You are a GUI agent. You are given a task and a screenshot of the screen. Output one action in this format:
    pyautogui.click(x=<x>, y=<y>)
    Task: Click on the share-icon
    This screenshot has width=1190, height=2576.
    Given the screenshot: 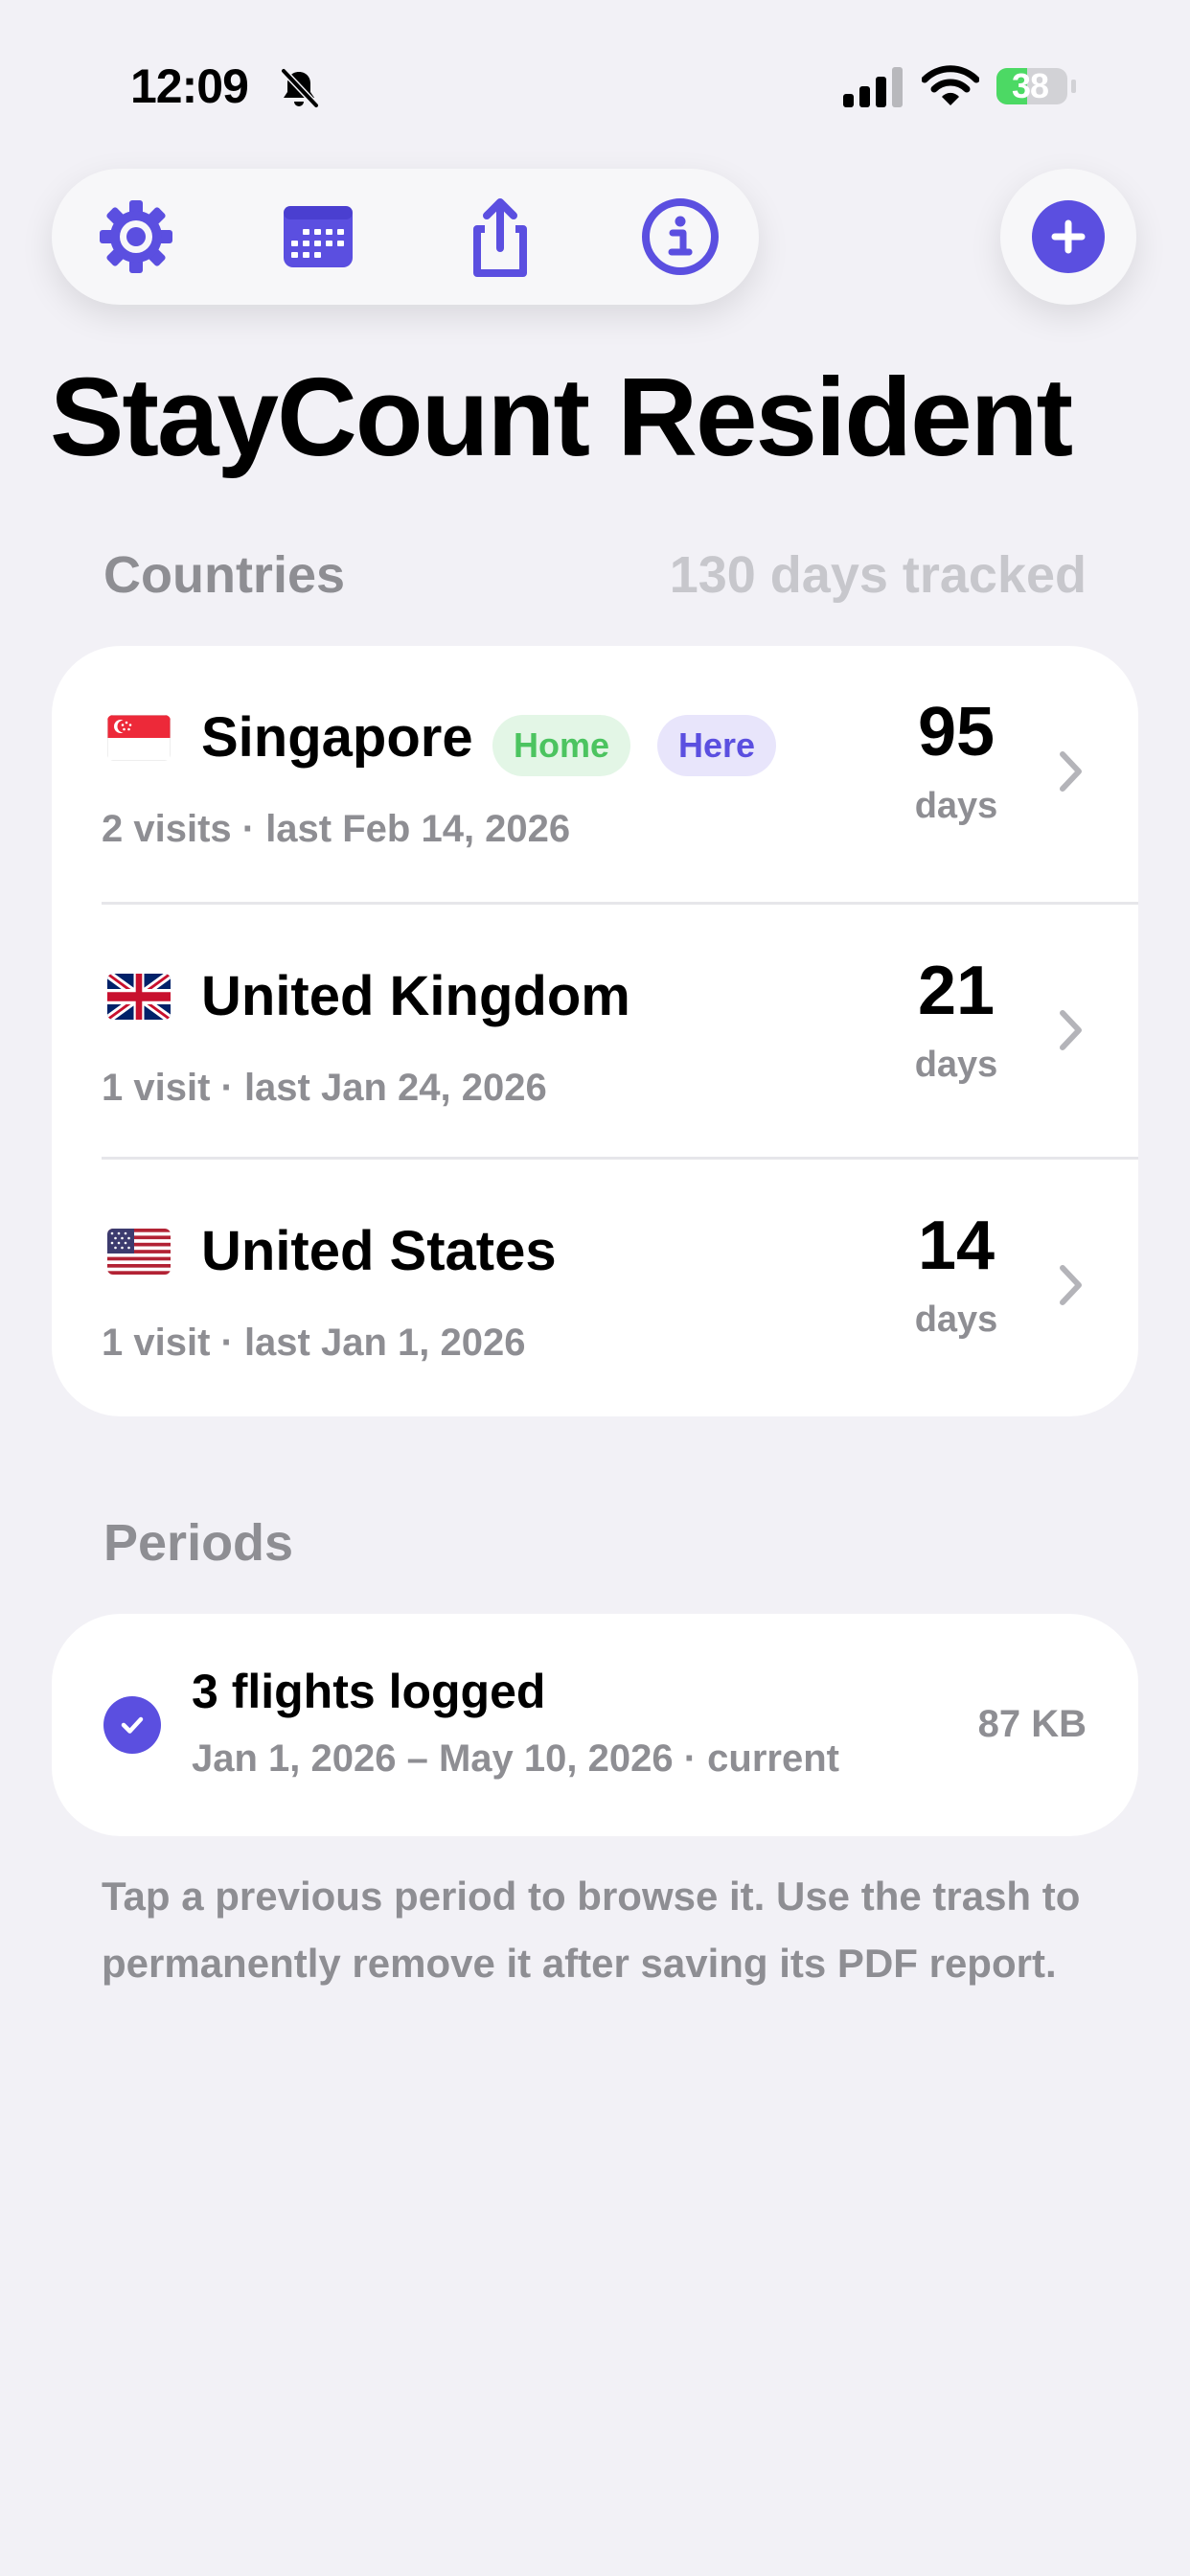 What is the action you would take?
    pyautogui.click(x=500, y=237)
    